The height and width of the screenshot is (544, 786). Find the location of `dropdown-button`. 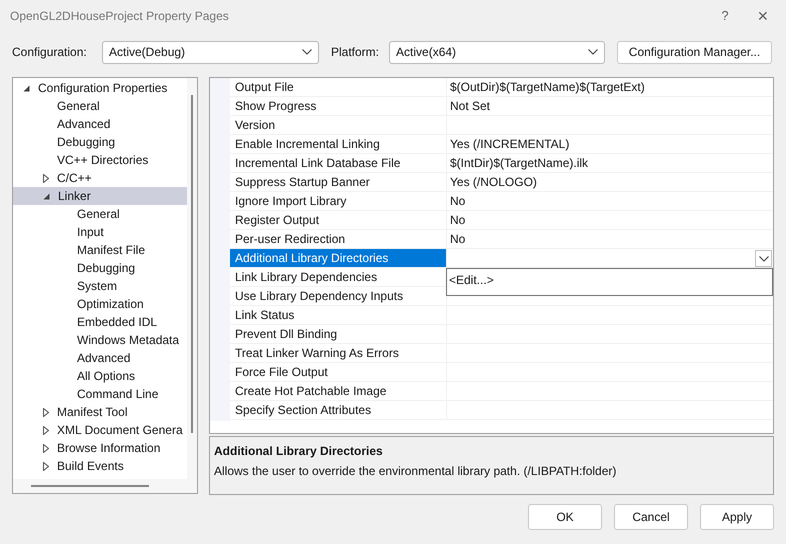

dropdown-button is located at coordinates (763, 258).